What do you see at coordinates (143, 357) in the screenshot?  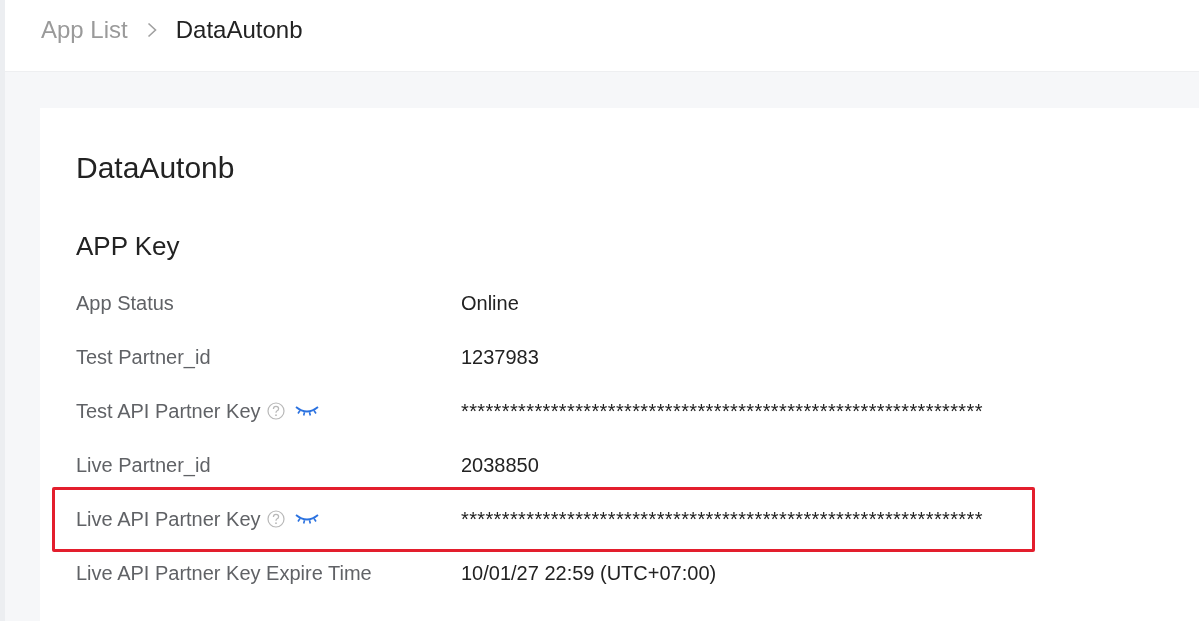 I see `field-label: Test Partner_id` at bounding box center [143, 357].